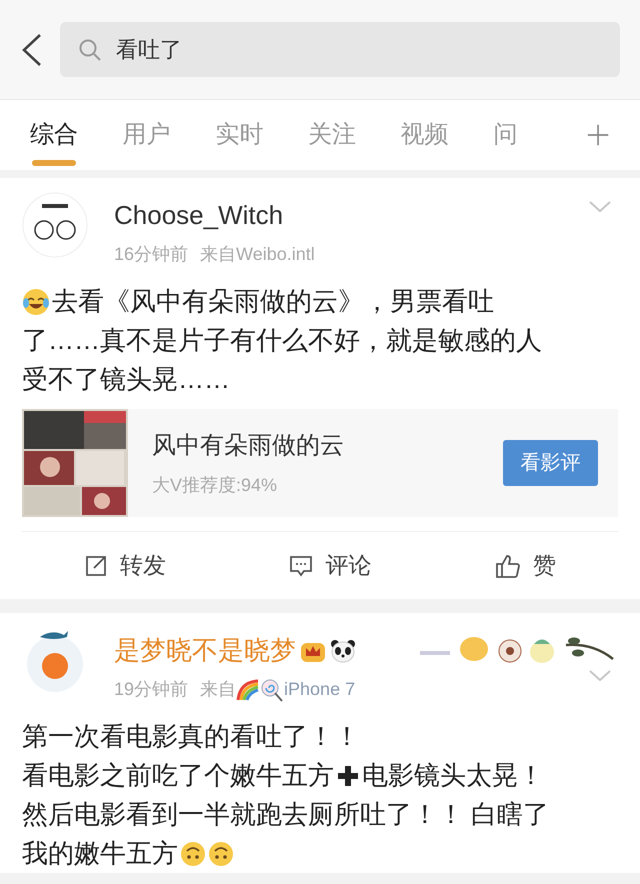  I want to click on recommendation-rate: 大V推荐度:94%, so click(215, 485).